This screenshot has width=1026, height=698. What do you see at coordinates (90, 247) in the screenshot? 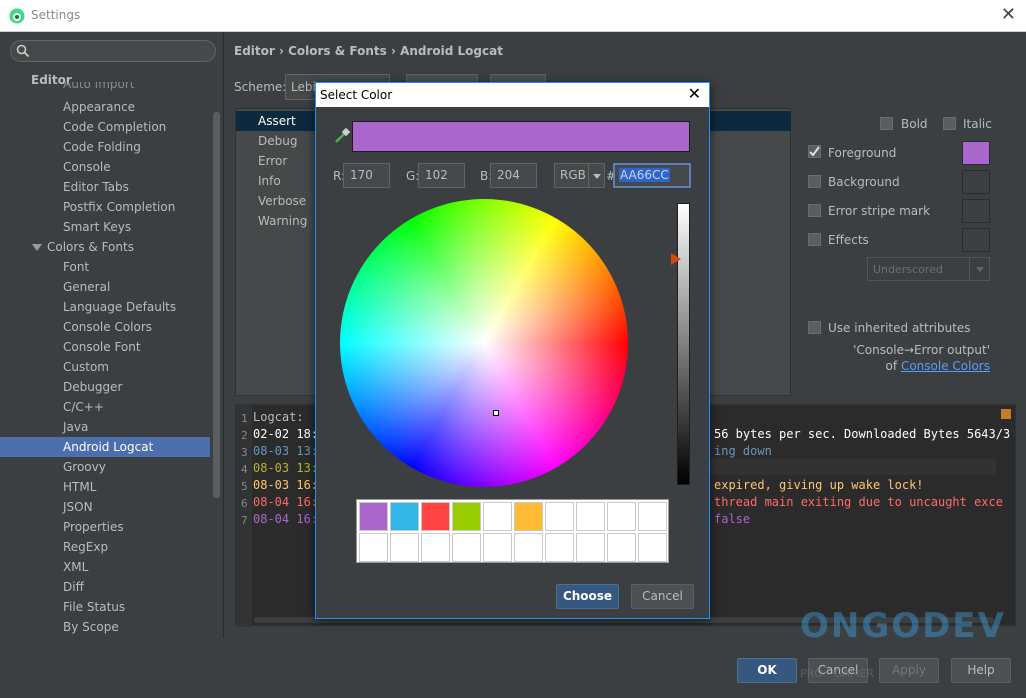
I see `tree-item-label: Colors & Fonts` at bounding box center [90, 247].